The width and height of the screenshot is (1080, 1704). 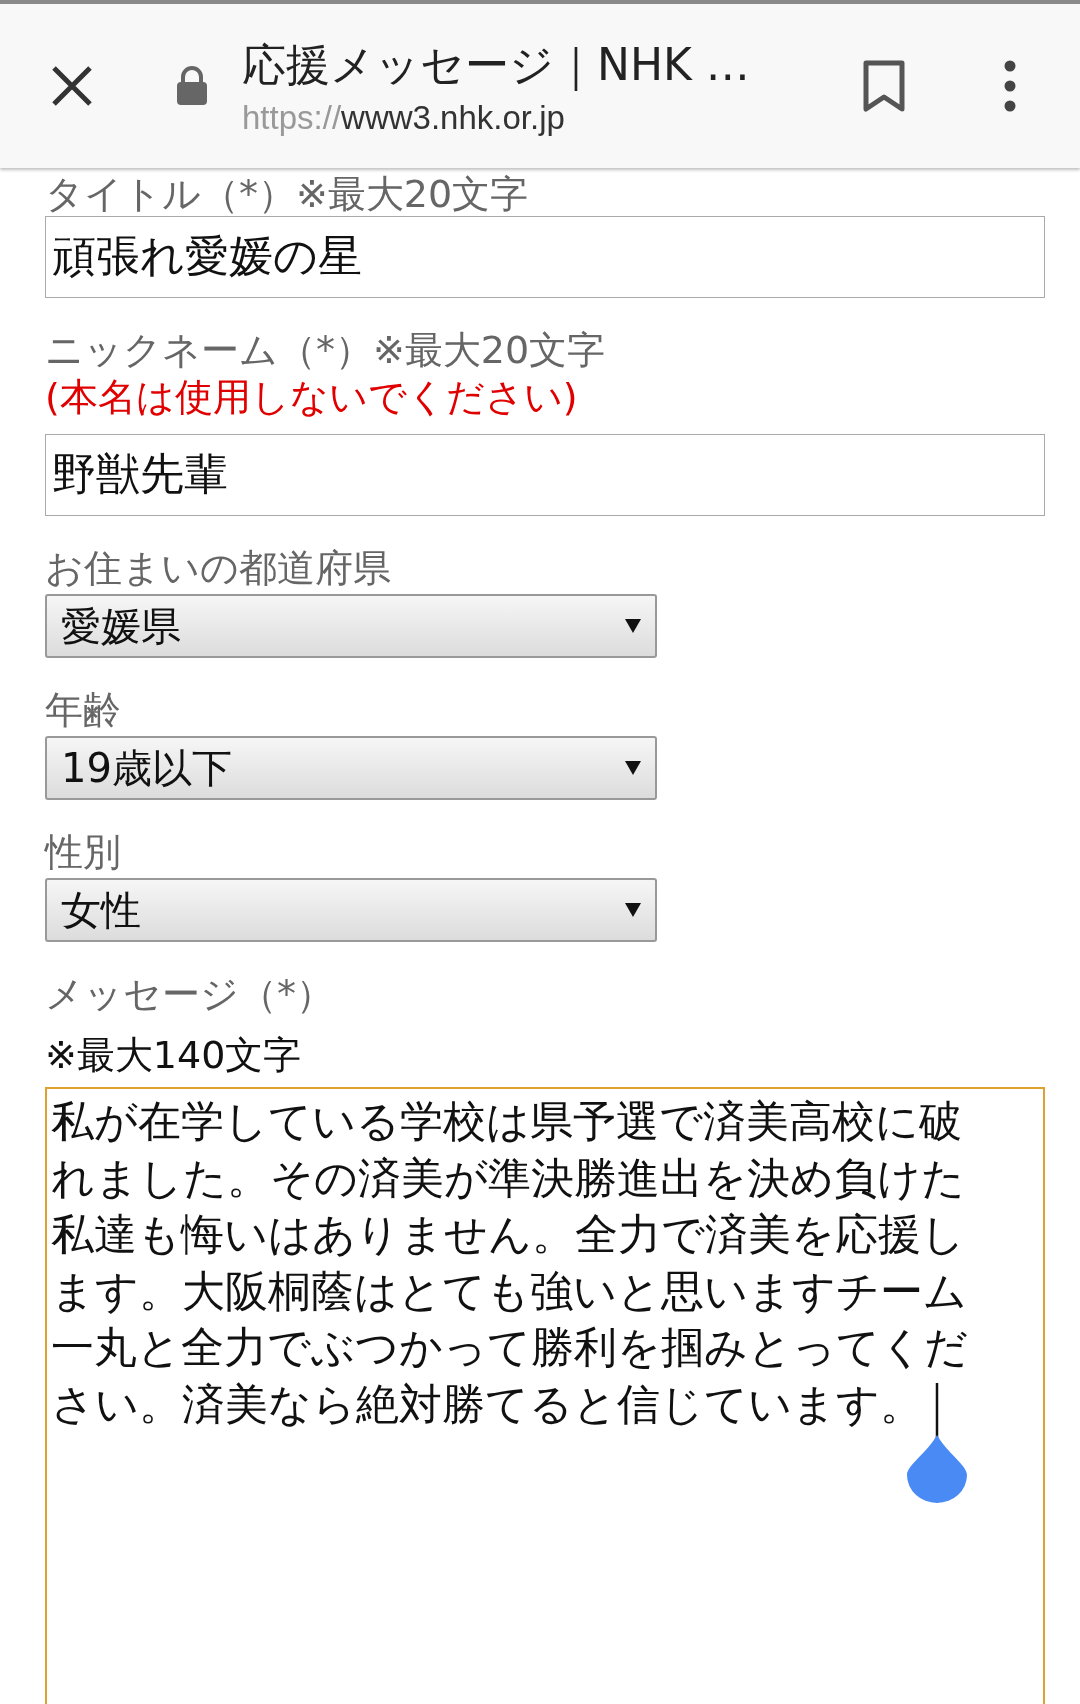 What do you see at coordinates (545, 257) in the screenshot?
I see `title-field: 頑張れ愛媛の星` at bounding box center [545, 257].